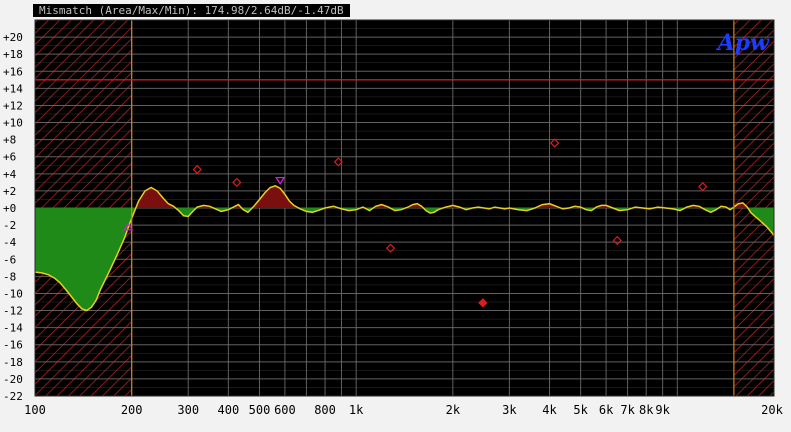 This screenshot has height=432, width=791. What do you see at coordinates (772, 410) in the screenshot?
I see `x-tick-label: 20k` at bounding box center [772, 410].